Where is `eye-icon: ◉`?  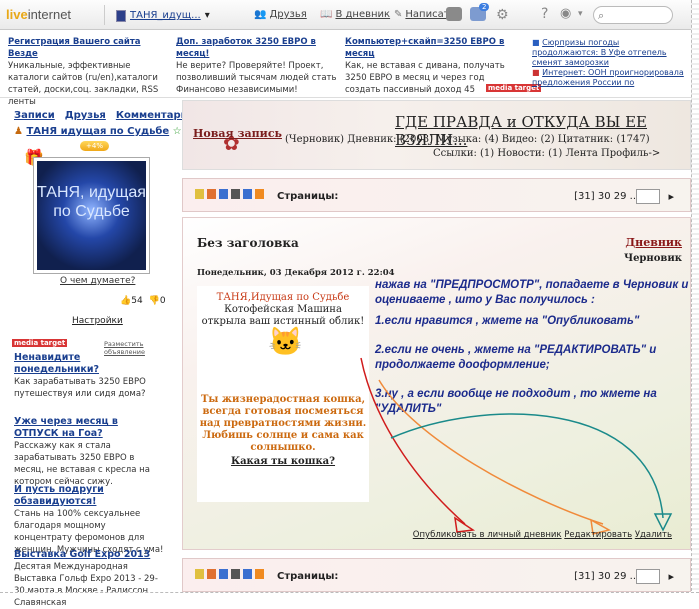 eye-icon: ◉ is located at coordinates (565, 13).